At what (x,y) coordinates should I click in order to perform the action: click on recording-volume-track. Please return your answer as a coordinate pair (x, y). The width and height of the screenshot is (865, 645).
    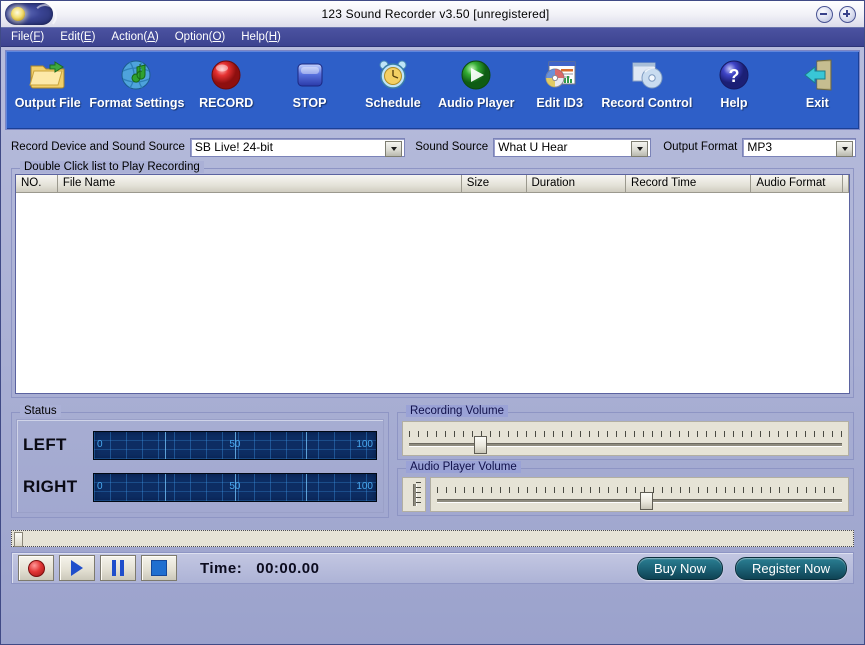
    Looking at the image, I should click on (625, 444).